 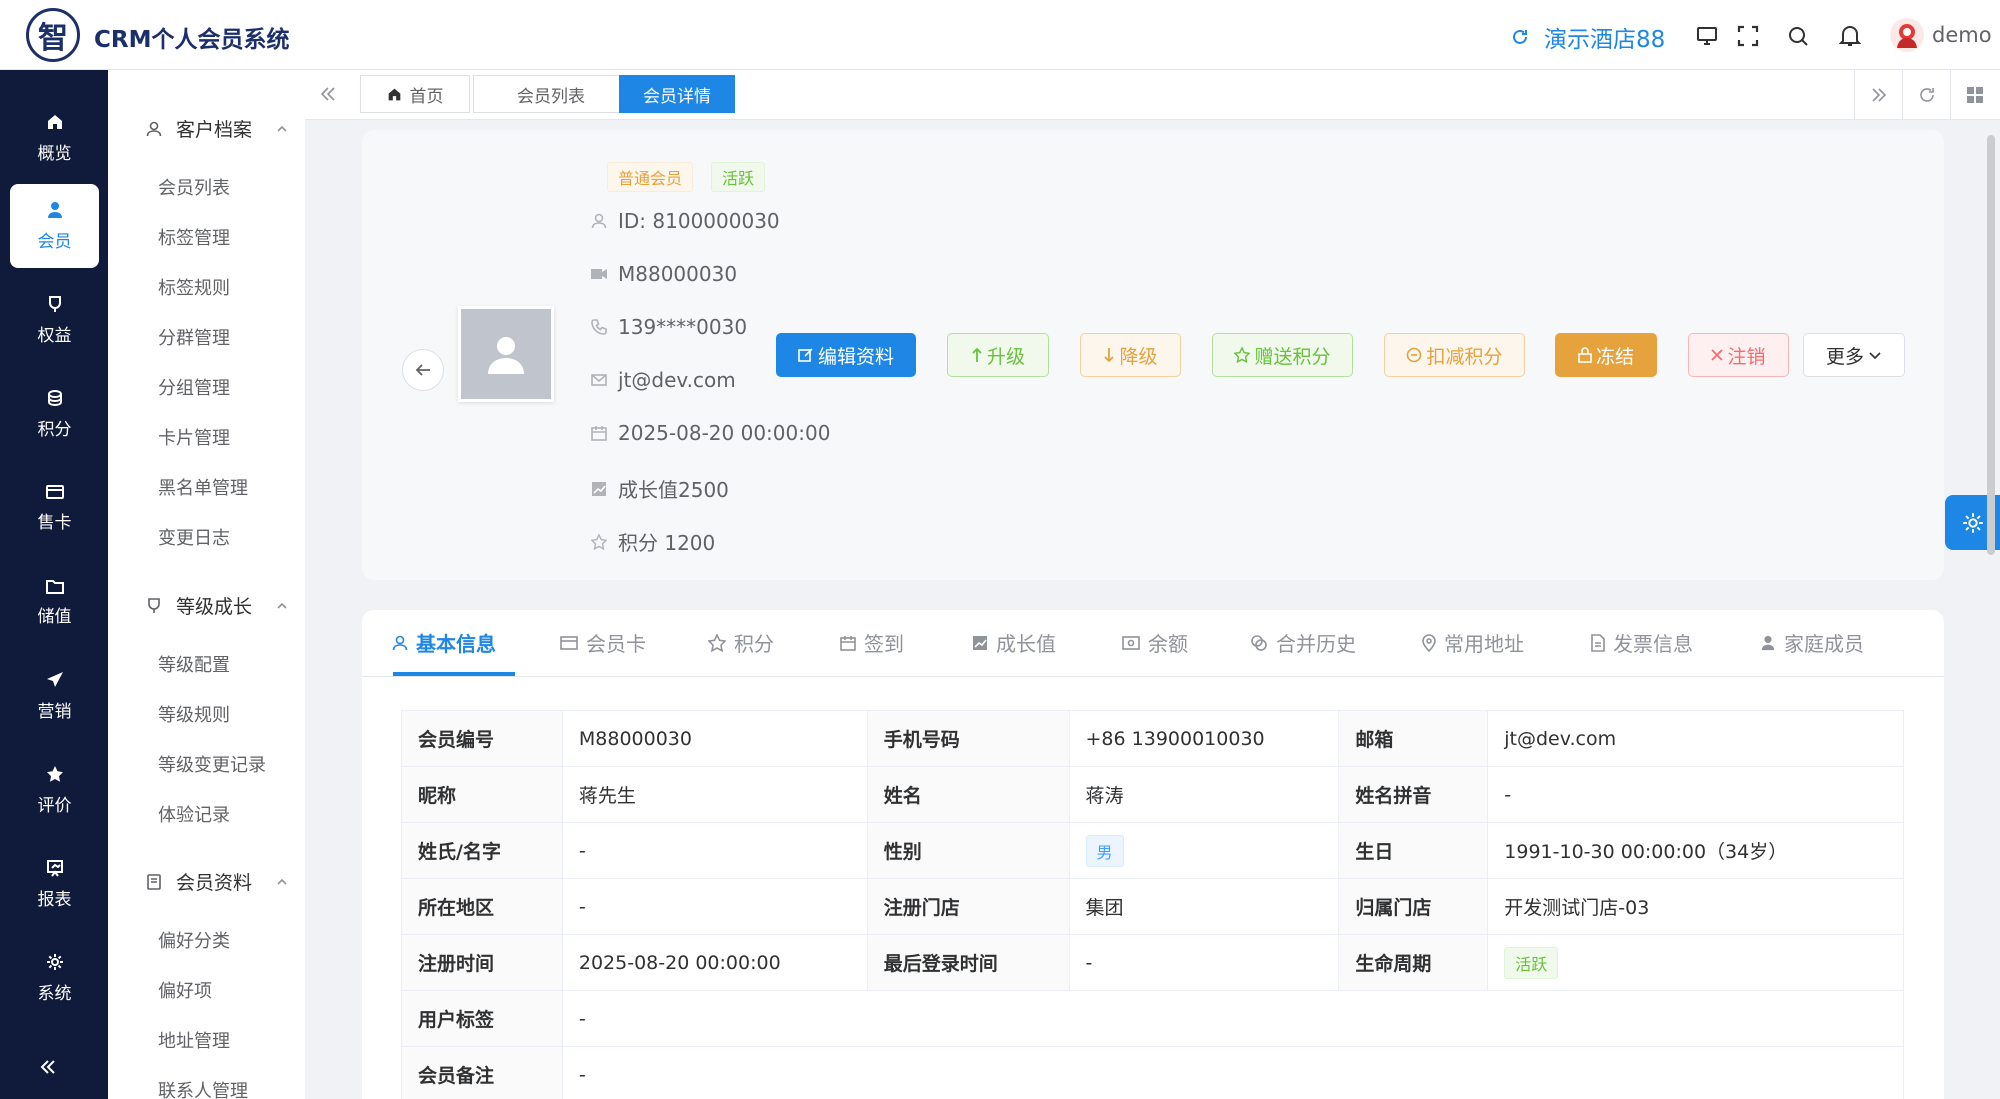 I want to click on field-label: 注册时间, so click(x=482, y=962).